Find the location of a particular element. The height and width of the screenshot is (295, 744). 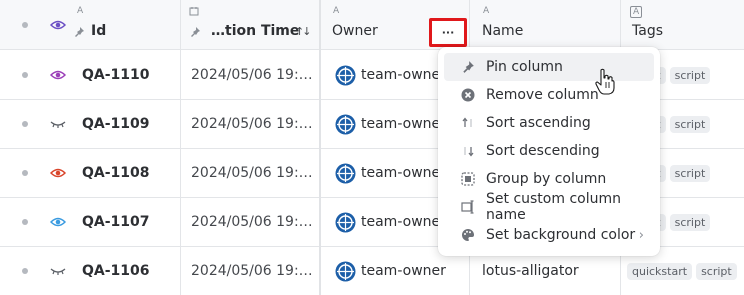

rename-icon is located at coordinates (468, 207).